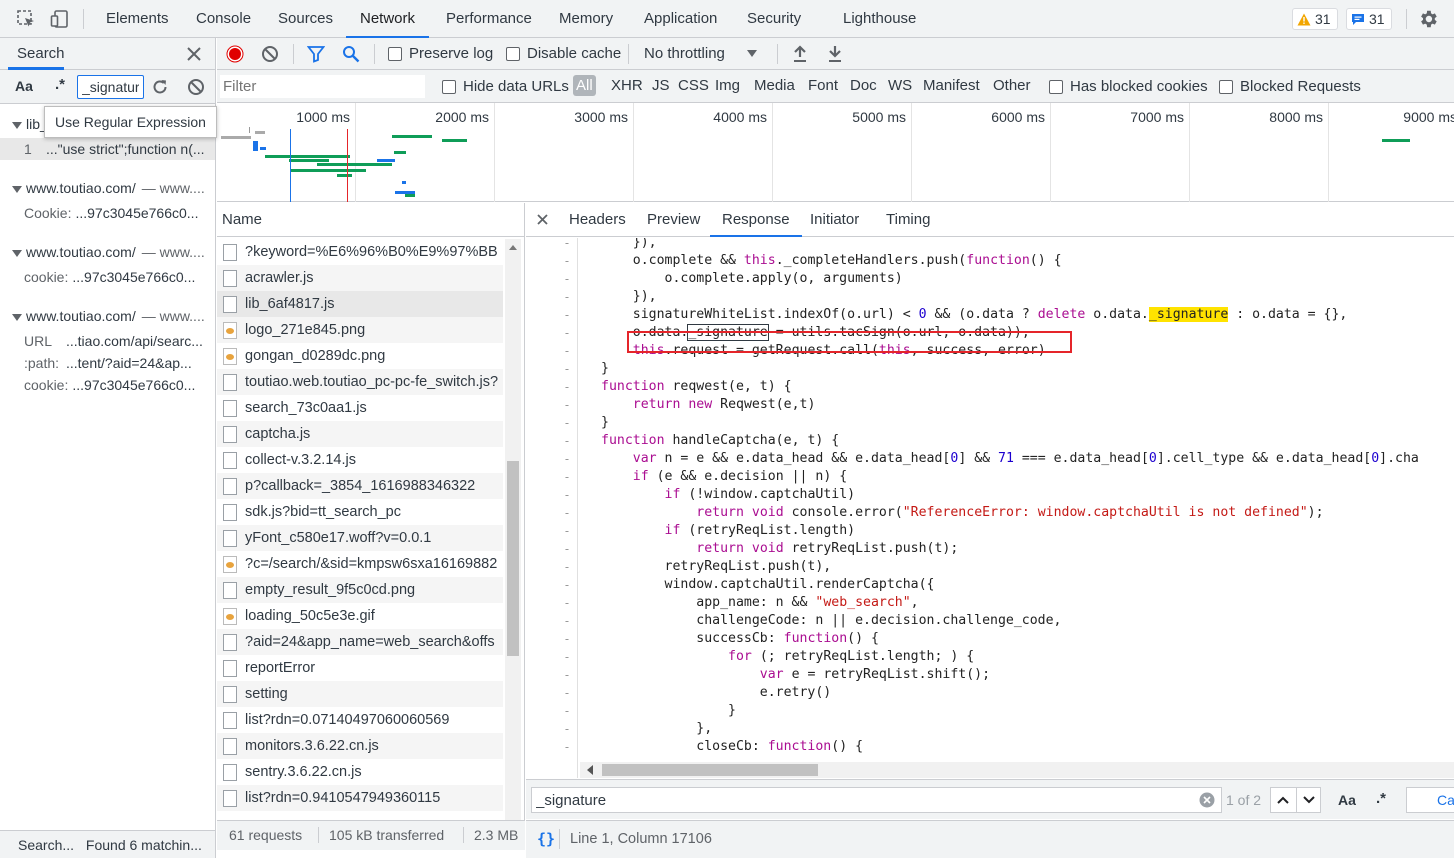 The height and width of the screenshot is (858, 1454). I want to click on detail-tab-timing: Timing, so click(908, 220).